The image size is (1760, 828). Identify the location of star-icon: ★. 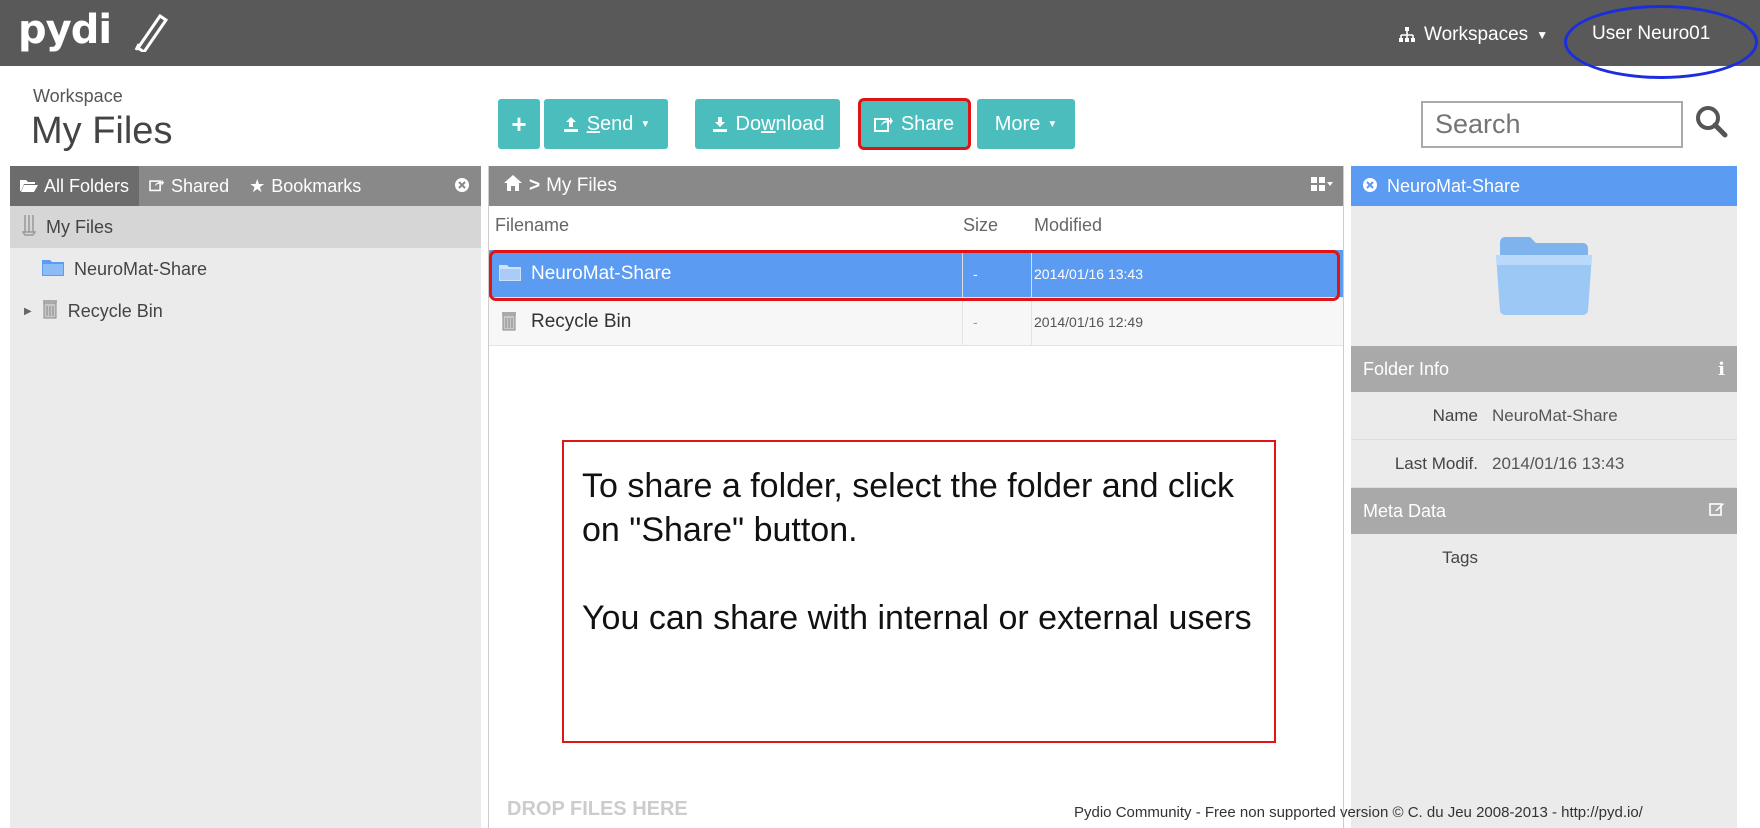
(257, 185).